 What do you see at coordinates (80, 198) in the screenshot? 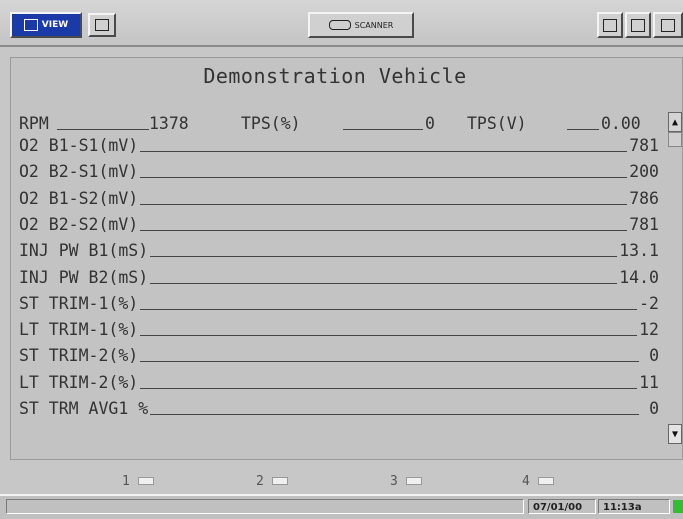
I see `parameter-label: O2 B1-S2(mV)` at bounding box center [80, 198].